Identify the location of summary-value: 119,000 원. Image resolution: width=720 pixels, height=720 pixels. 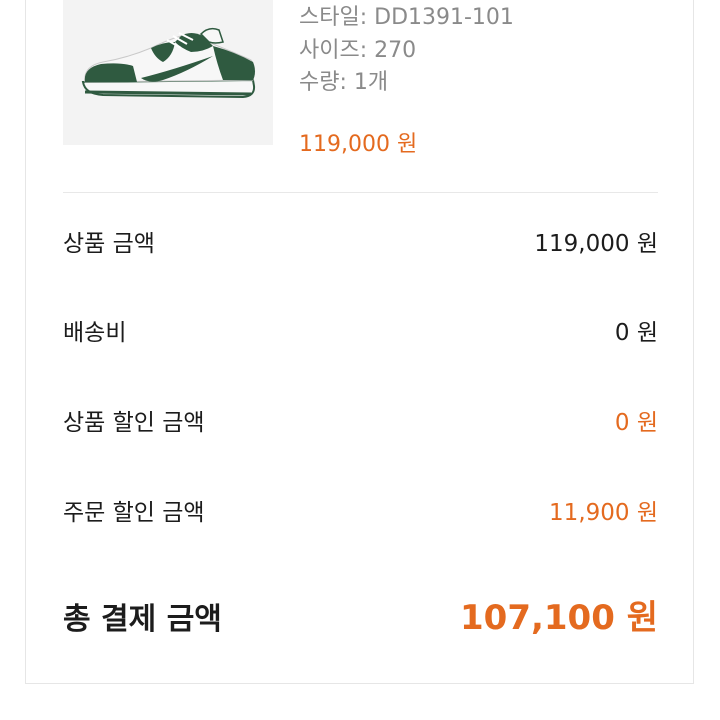
(596, 244).